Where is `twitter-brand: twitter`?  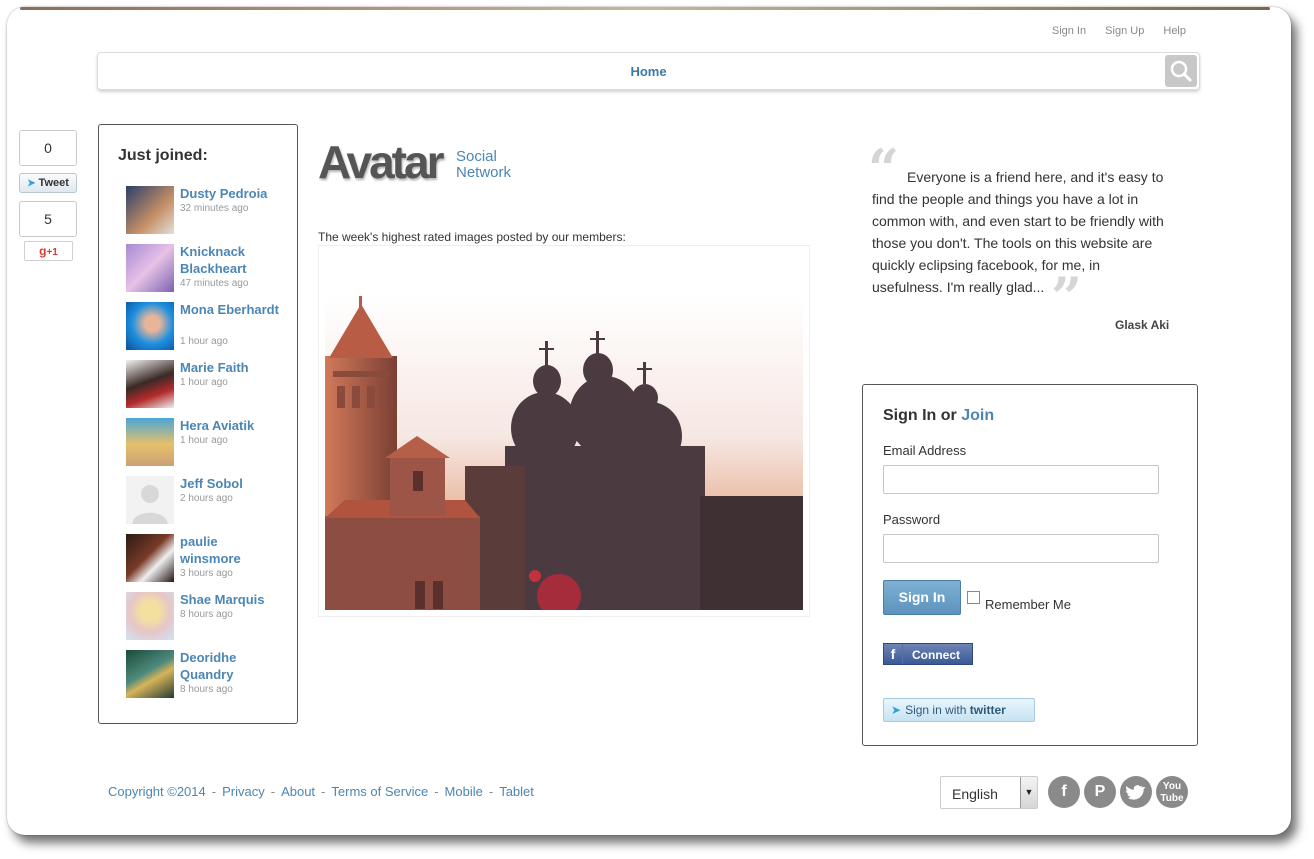 twitter-brand: twitter is located at coordinates (987, 710).